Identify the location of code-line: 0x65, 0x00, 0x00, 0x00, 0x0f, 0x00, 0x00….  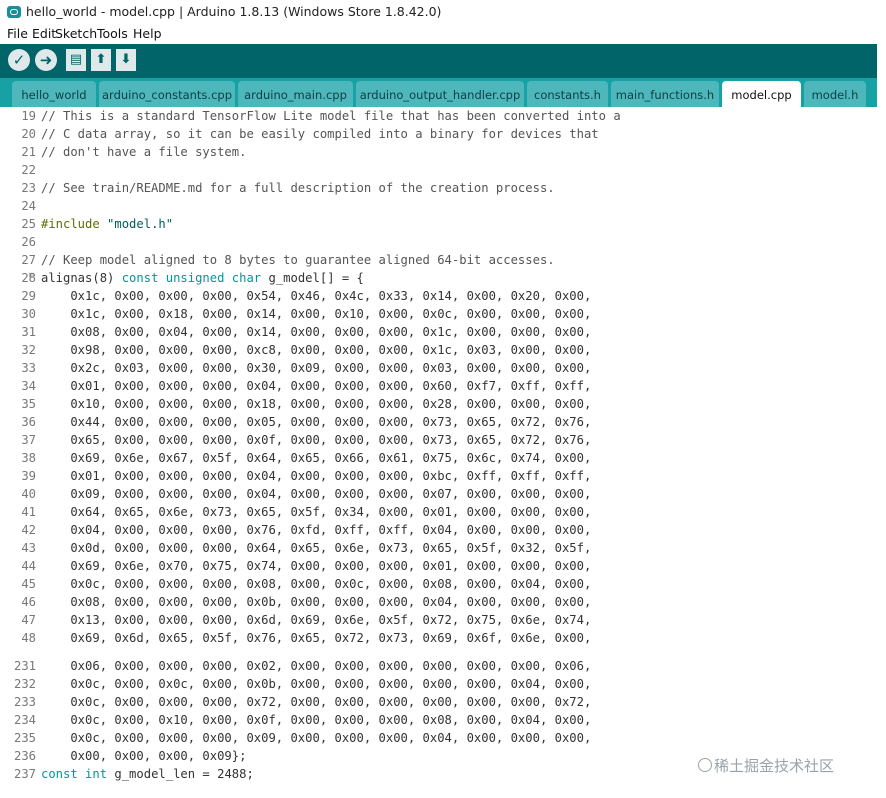
(316, 440).